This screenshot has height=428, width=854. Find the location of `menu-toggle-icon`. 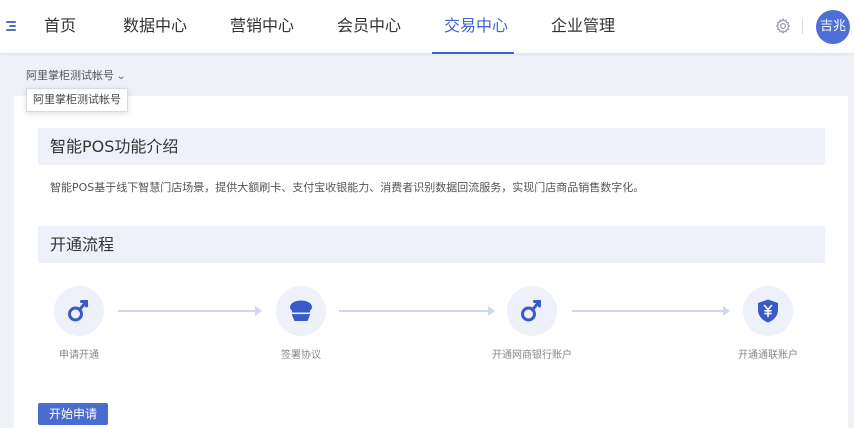

menu-toggle-icon is located at coordinates (12, 26).